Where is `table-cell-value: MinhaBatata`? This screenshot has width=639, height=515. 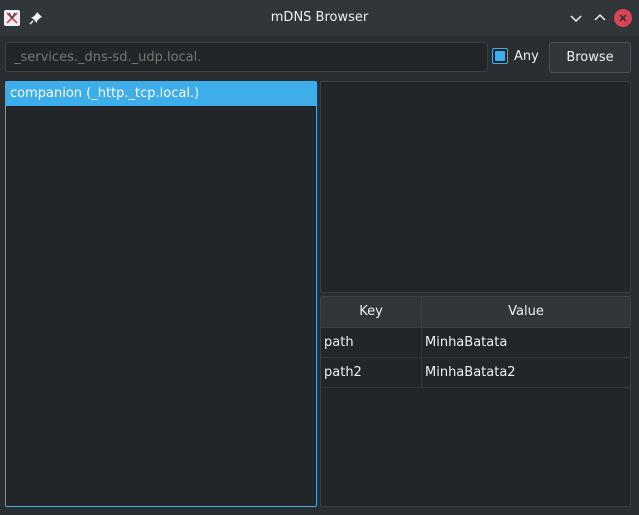
table-cell-value: MinhaBatata is located at coordinates (466, 342).